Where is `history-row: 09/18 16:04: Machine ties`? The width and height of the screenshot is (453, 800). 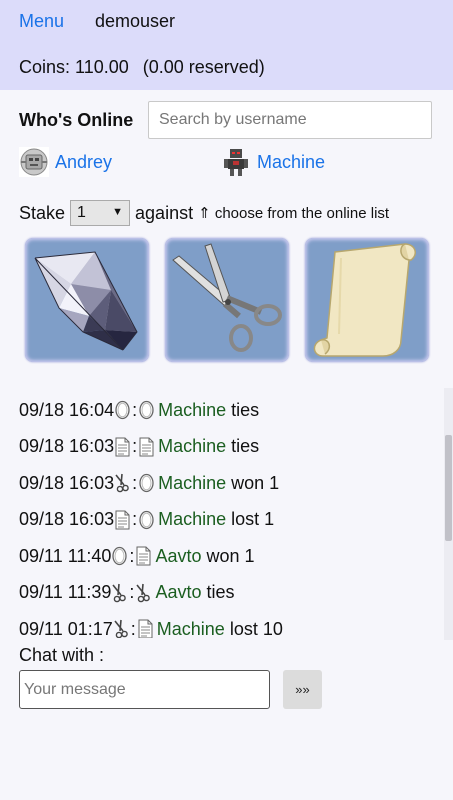 history-row: 09/18 16:04: Machine ties is located at coordinates (229, 410).